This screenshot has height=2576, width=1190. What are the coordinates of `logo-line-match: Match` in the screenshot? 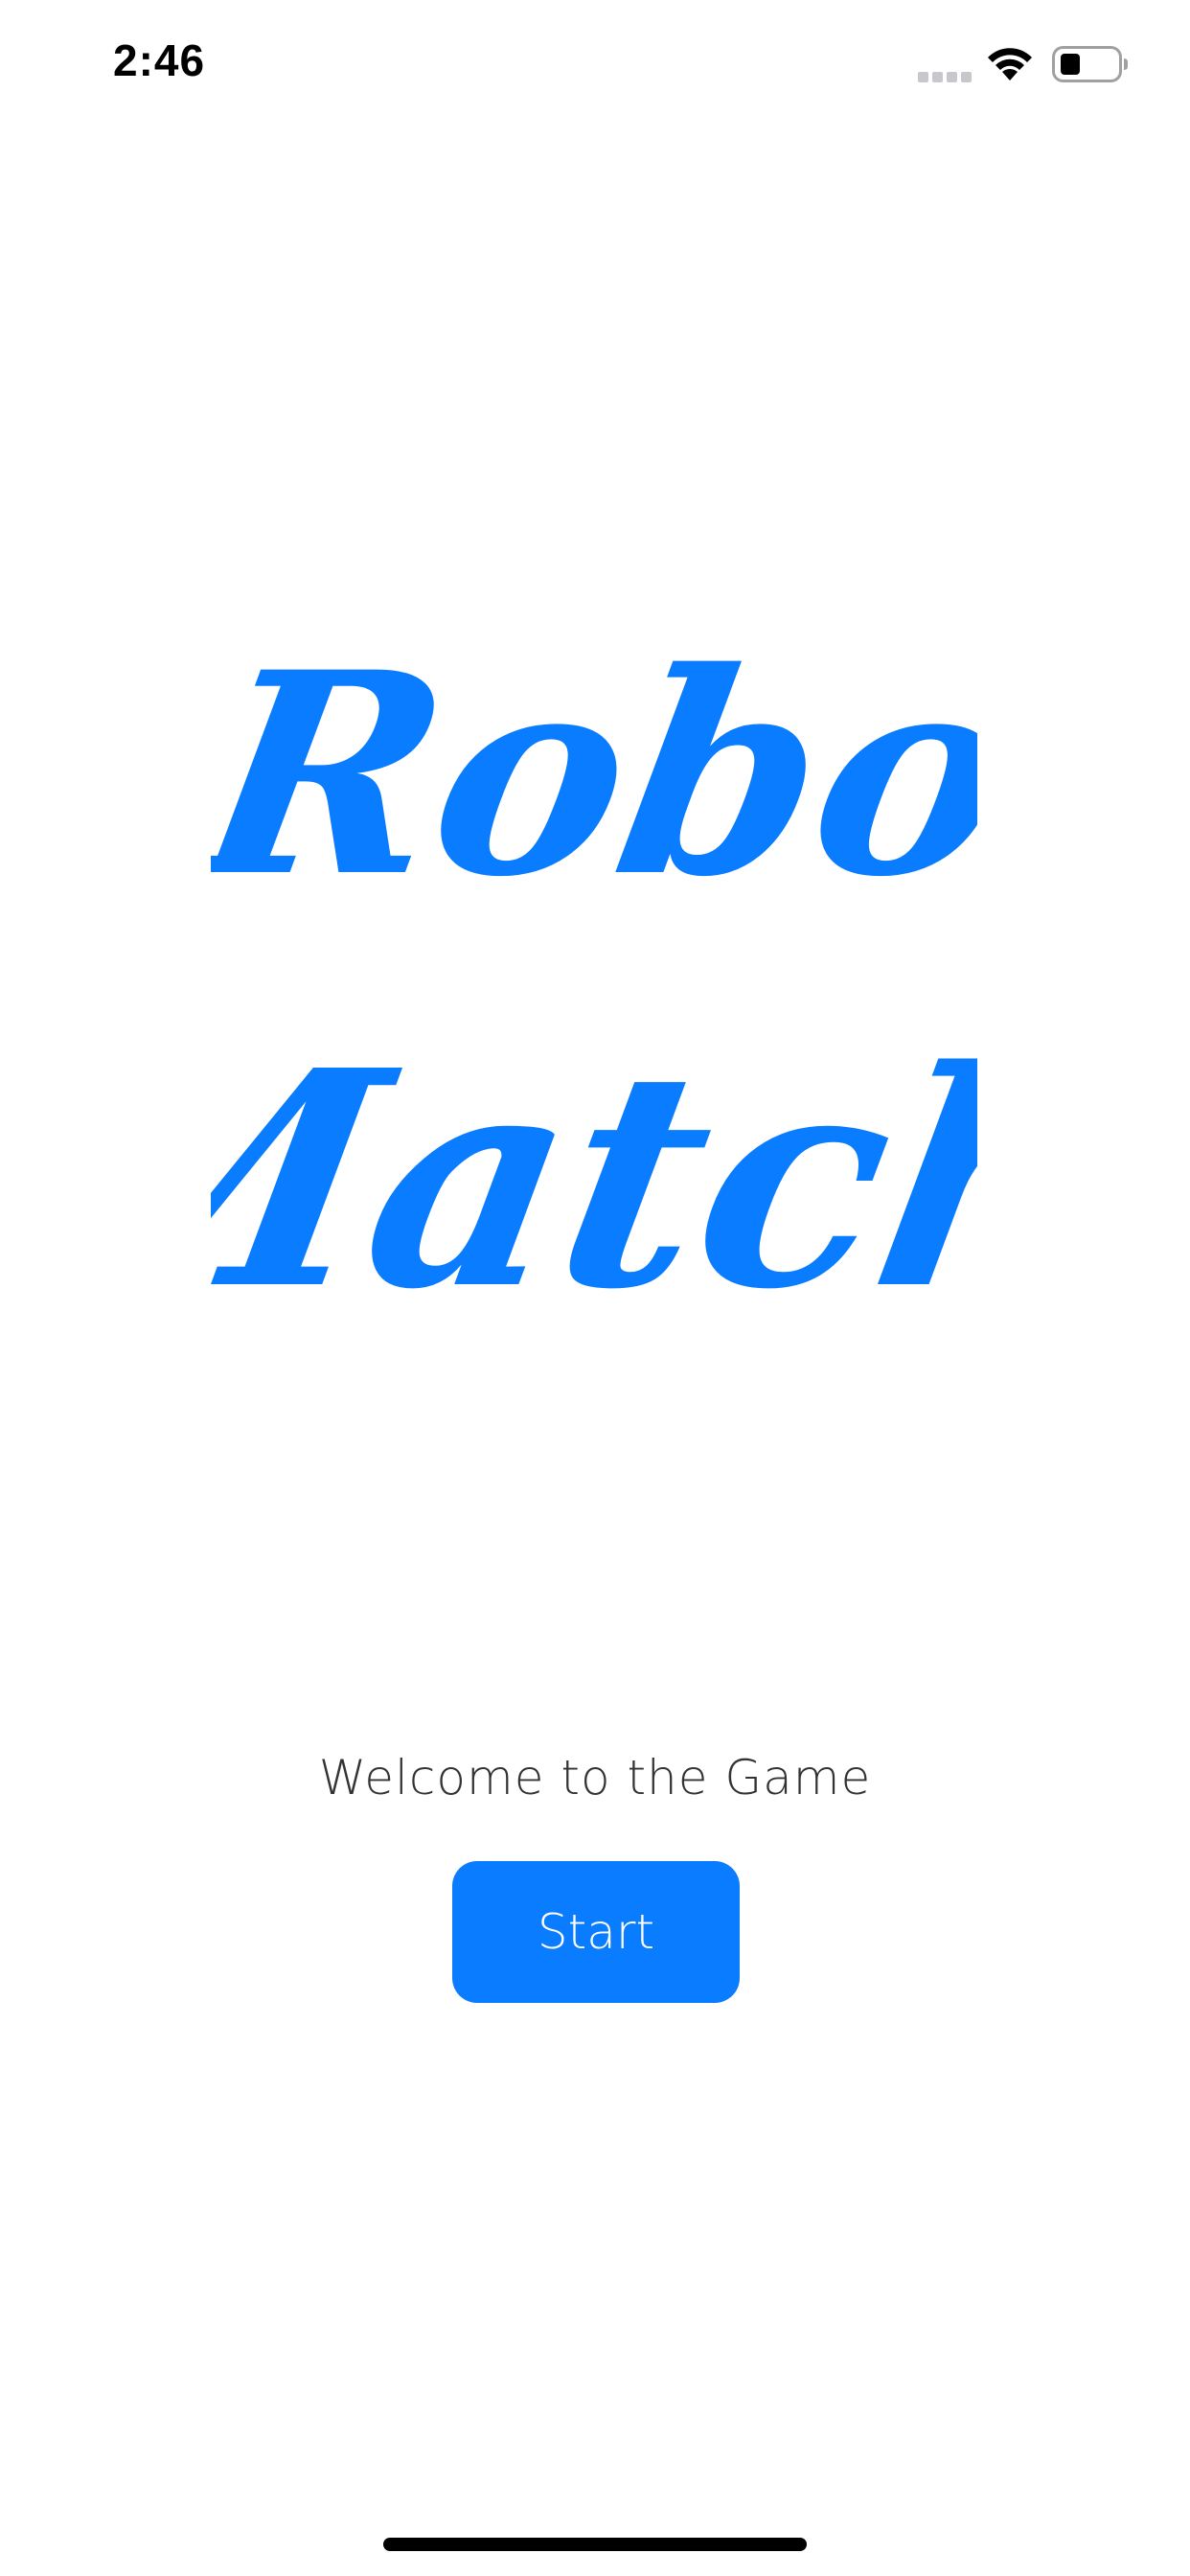 It's located at (594, 1179).